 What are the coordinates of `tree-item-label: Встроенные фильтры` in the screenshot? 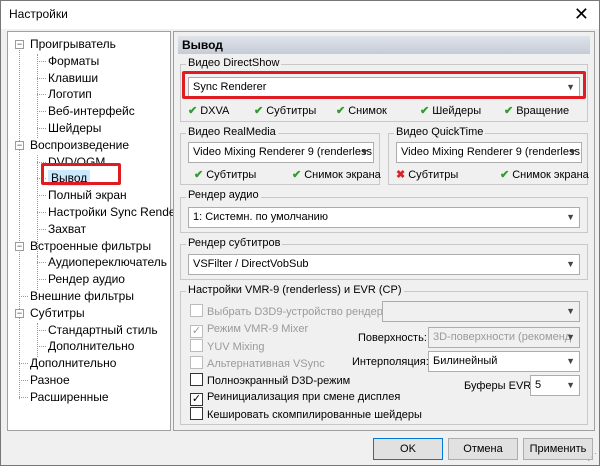 It's located at (91, 245).